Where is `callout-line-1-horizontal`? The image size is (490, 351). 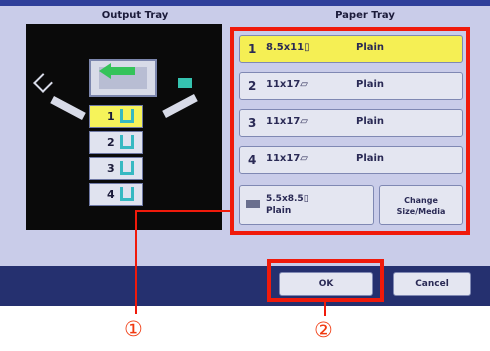
callout-line-1-horizontal is located at coordinates (183, 211).